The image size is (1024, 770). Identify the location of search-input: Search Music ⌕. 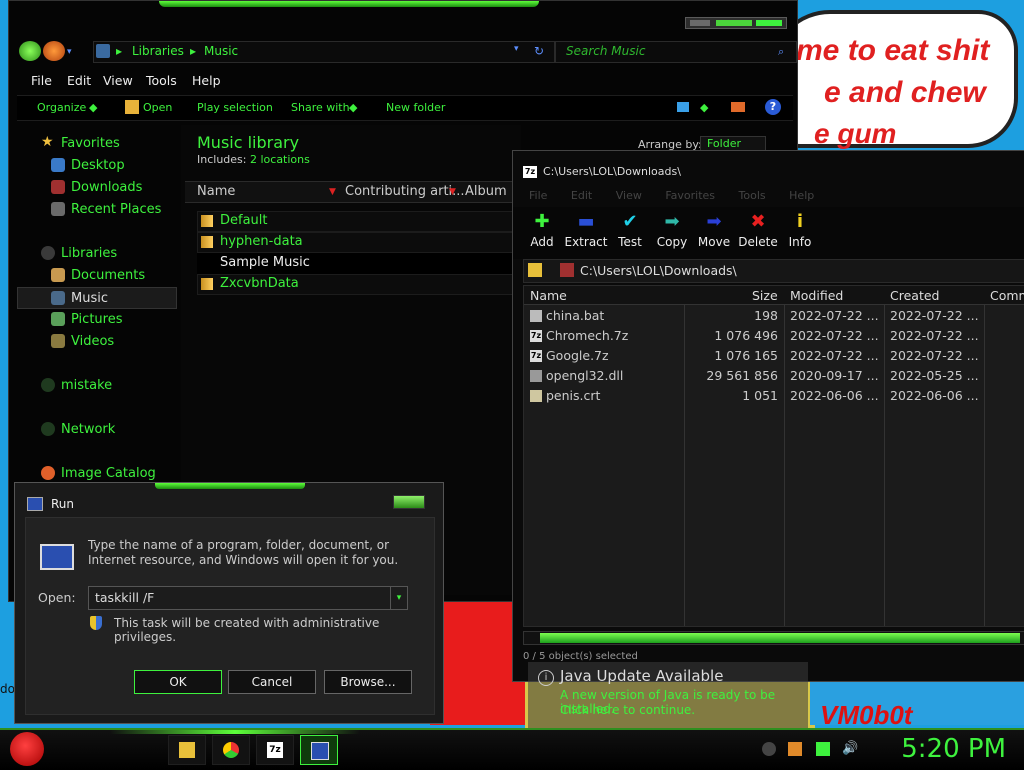
(676, 52).